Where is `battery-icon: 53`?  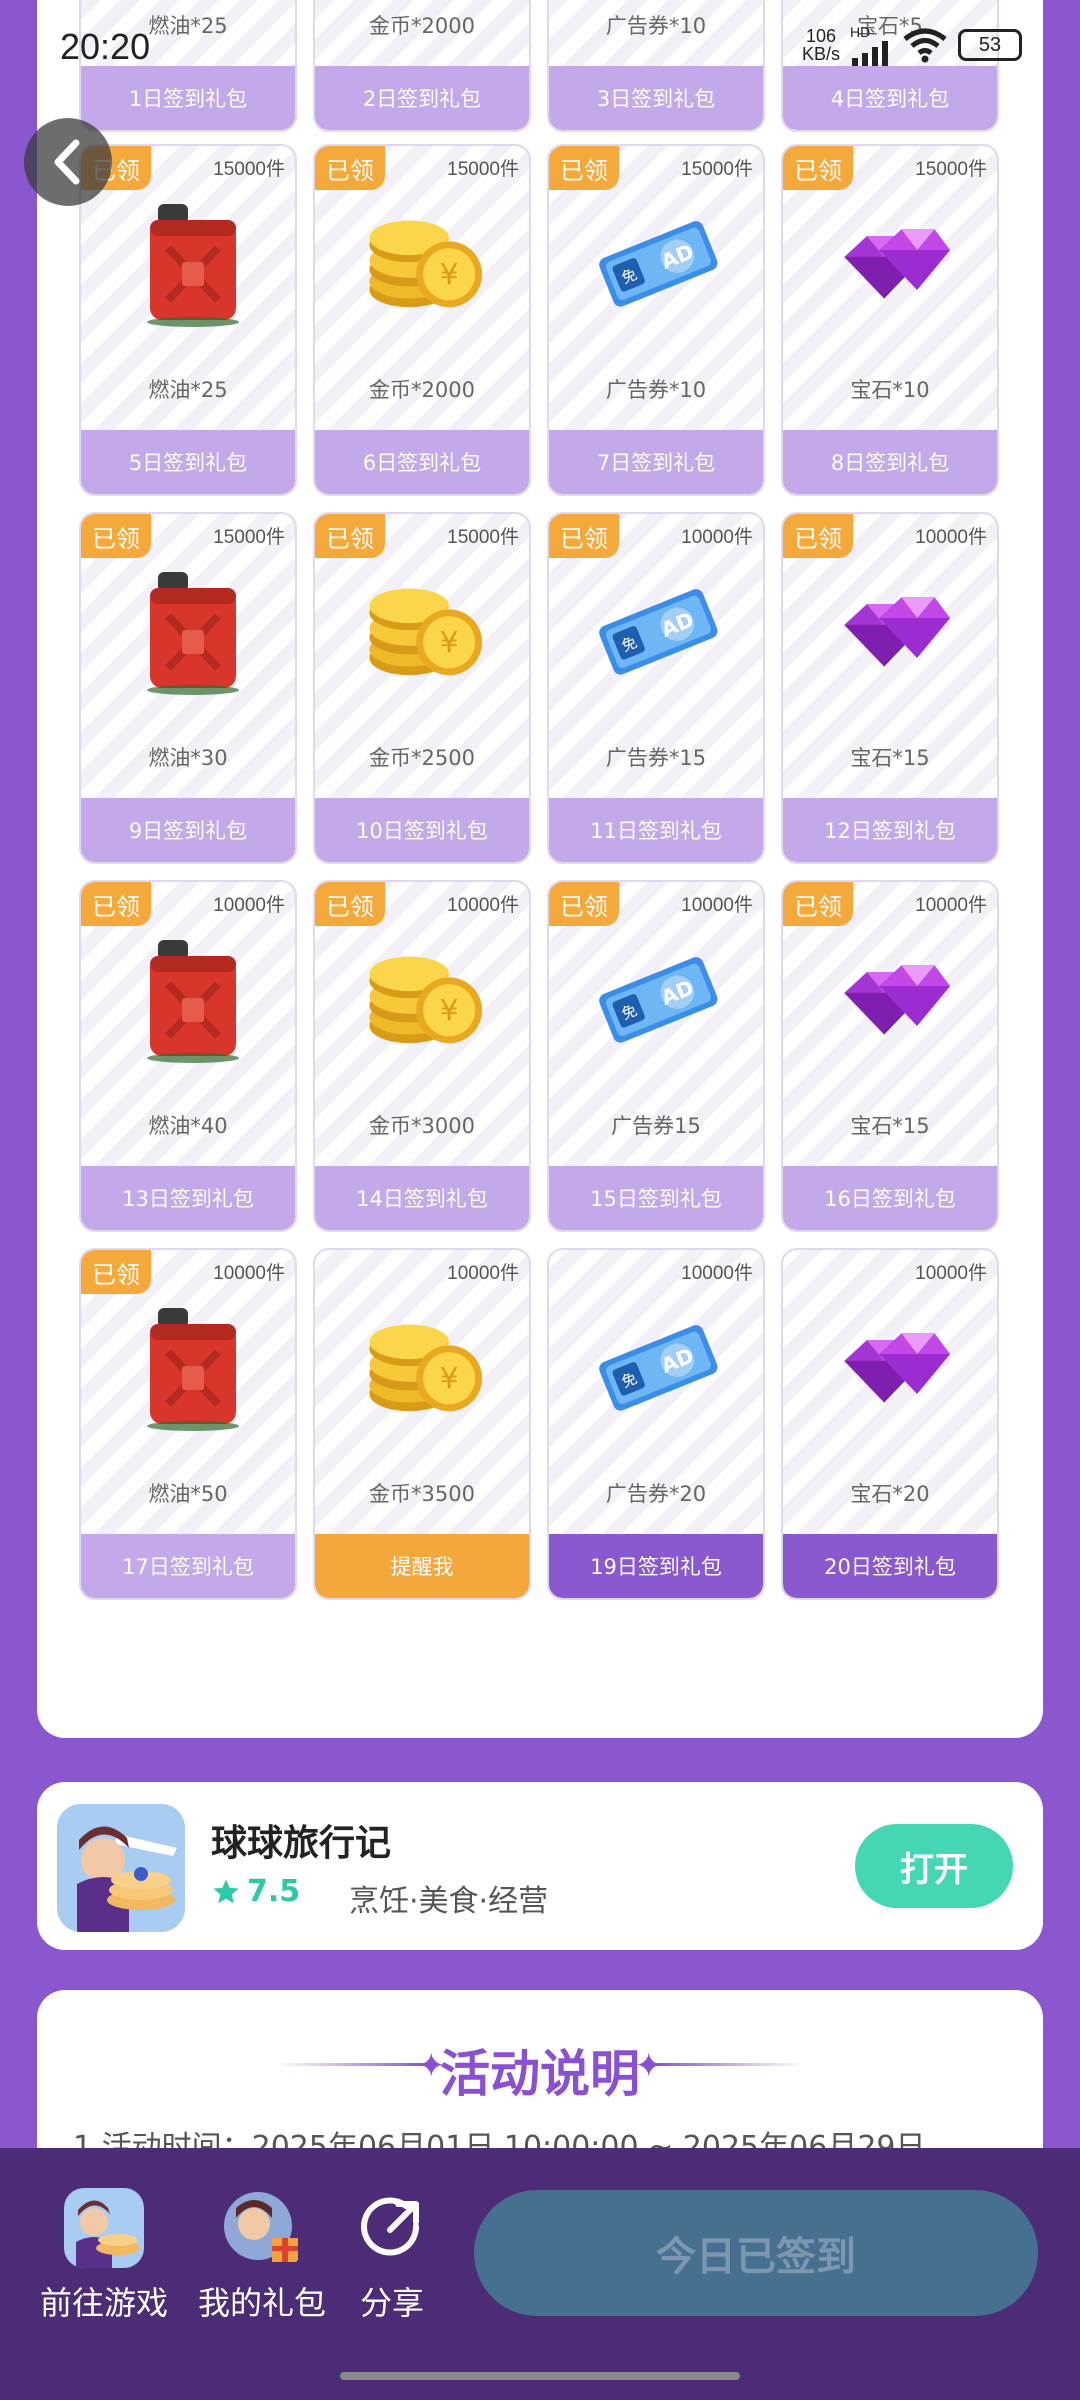 battery-icon: 53 is located at coordinates (990, 45).